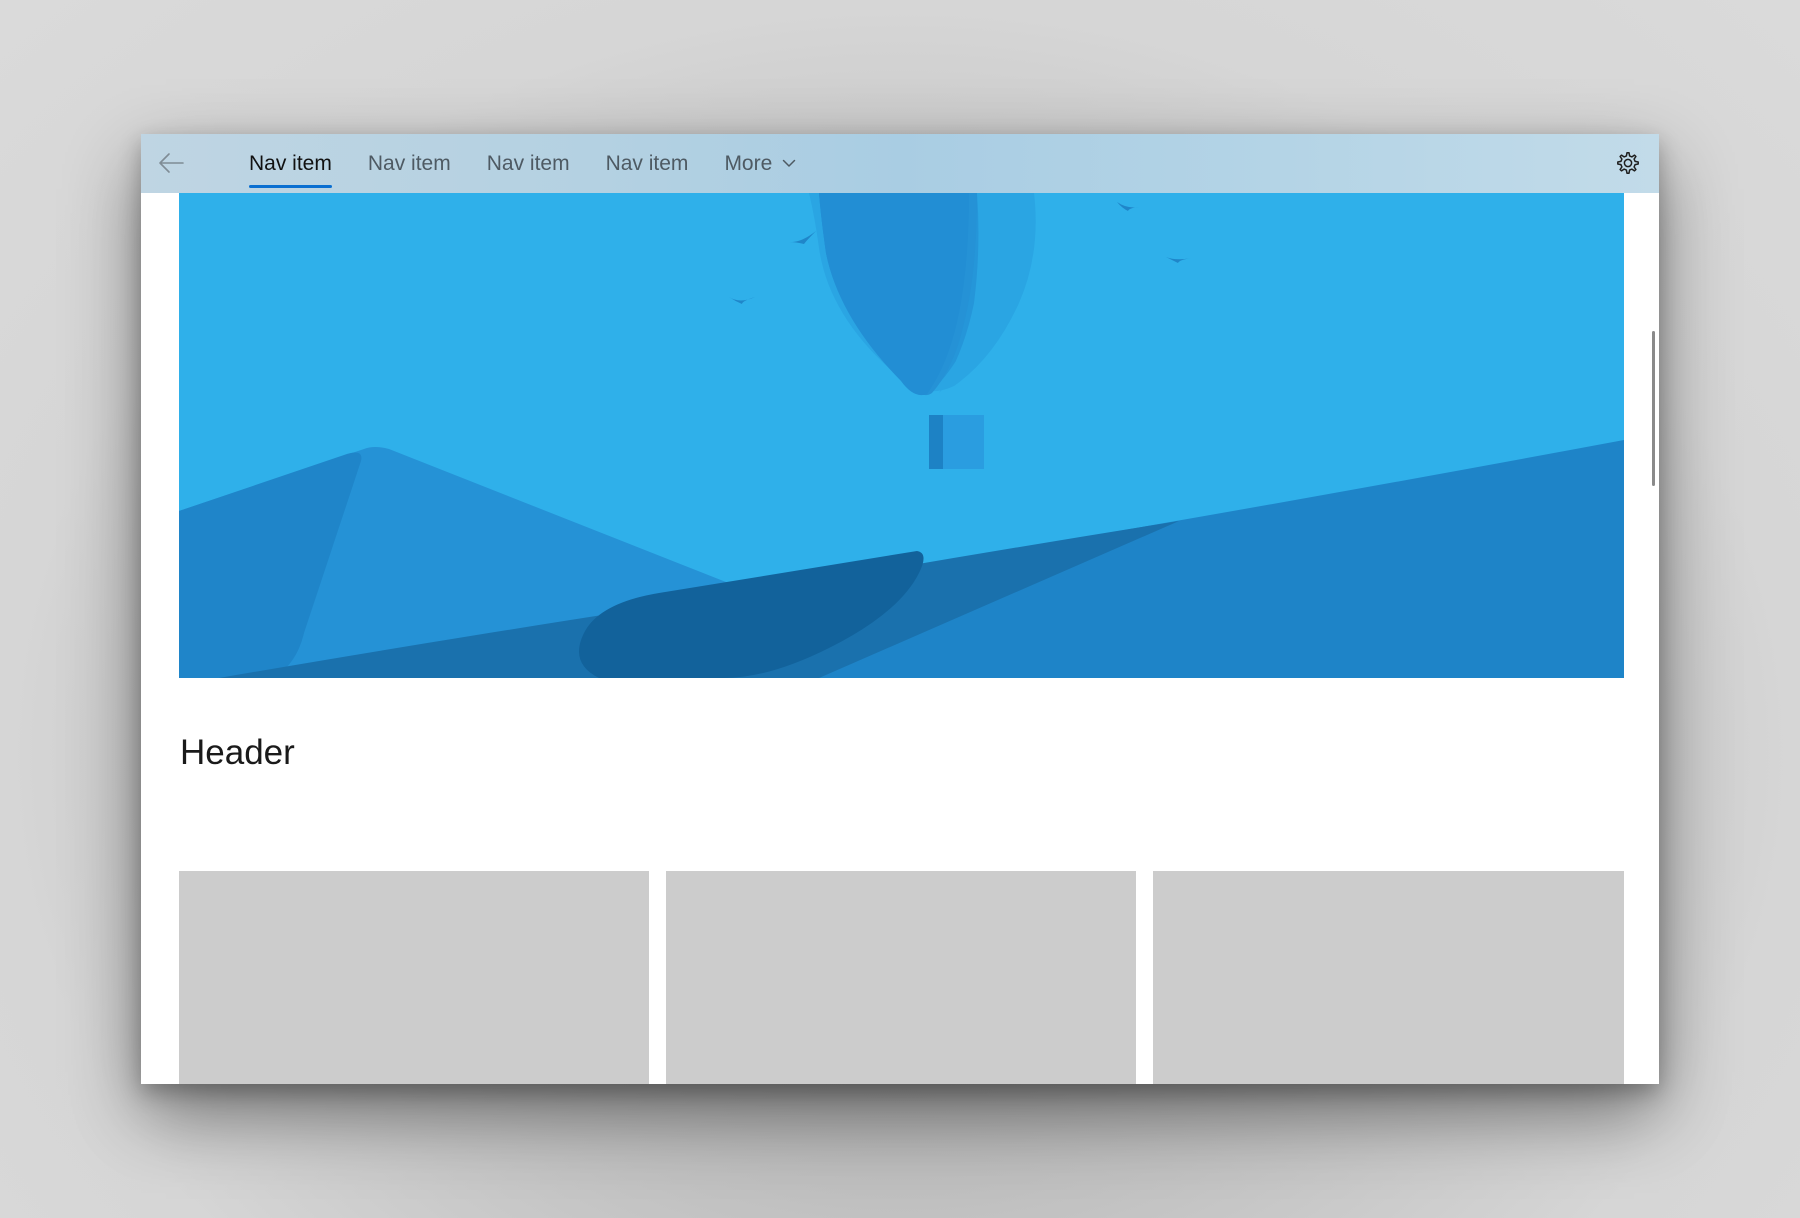 Image resolution: width=1800 pixels, height=1218 pixels. I want to click on back-button, so click(171, 163).